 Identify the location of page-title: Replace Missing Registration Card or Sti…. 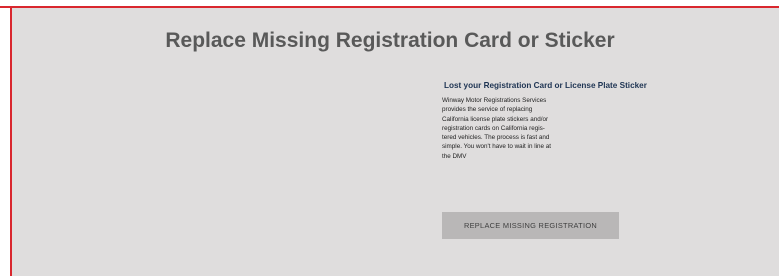
(390, 40).